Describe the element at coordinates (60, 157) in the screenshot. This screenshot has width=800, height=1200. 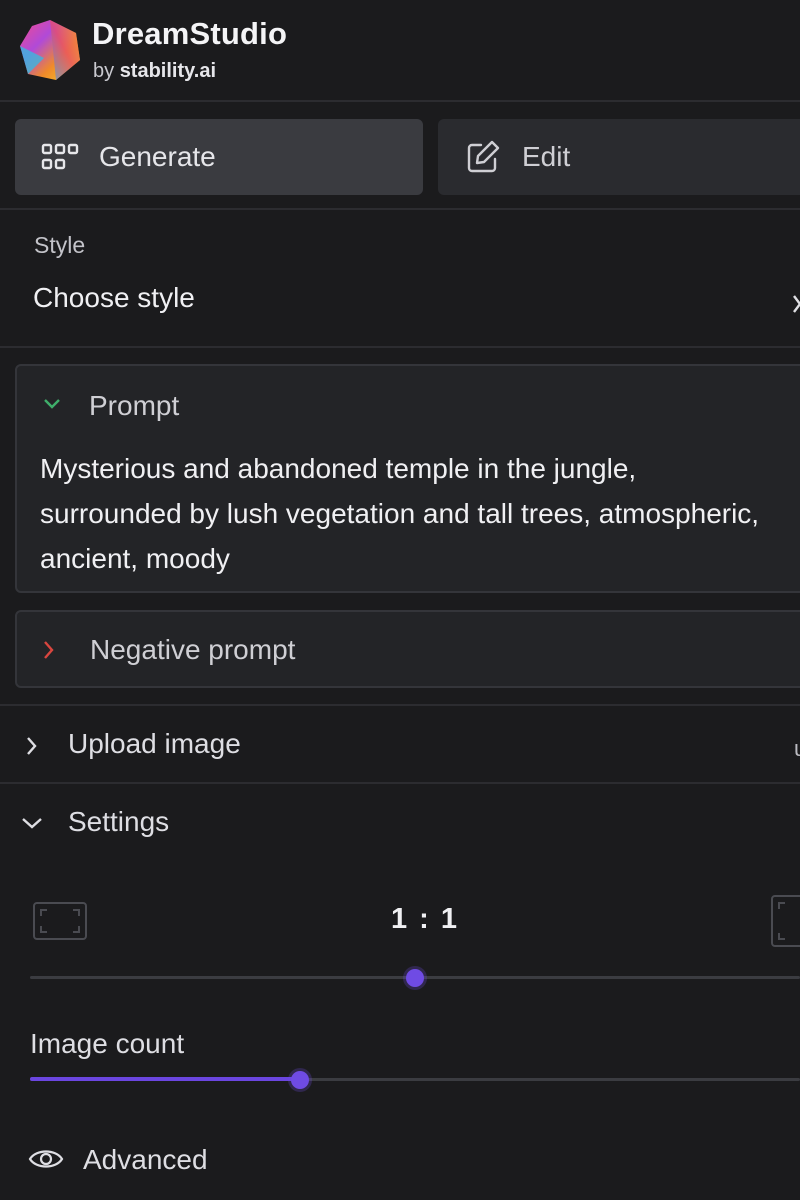
I see `grid-icon` at that location.